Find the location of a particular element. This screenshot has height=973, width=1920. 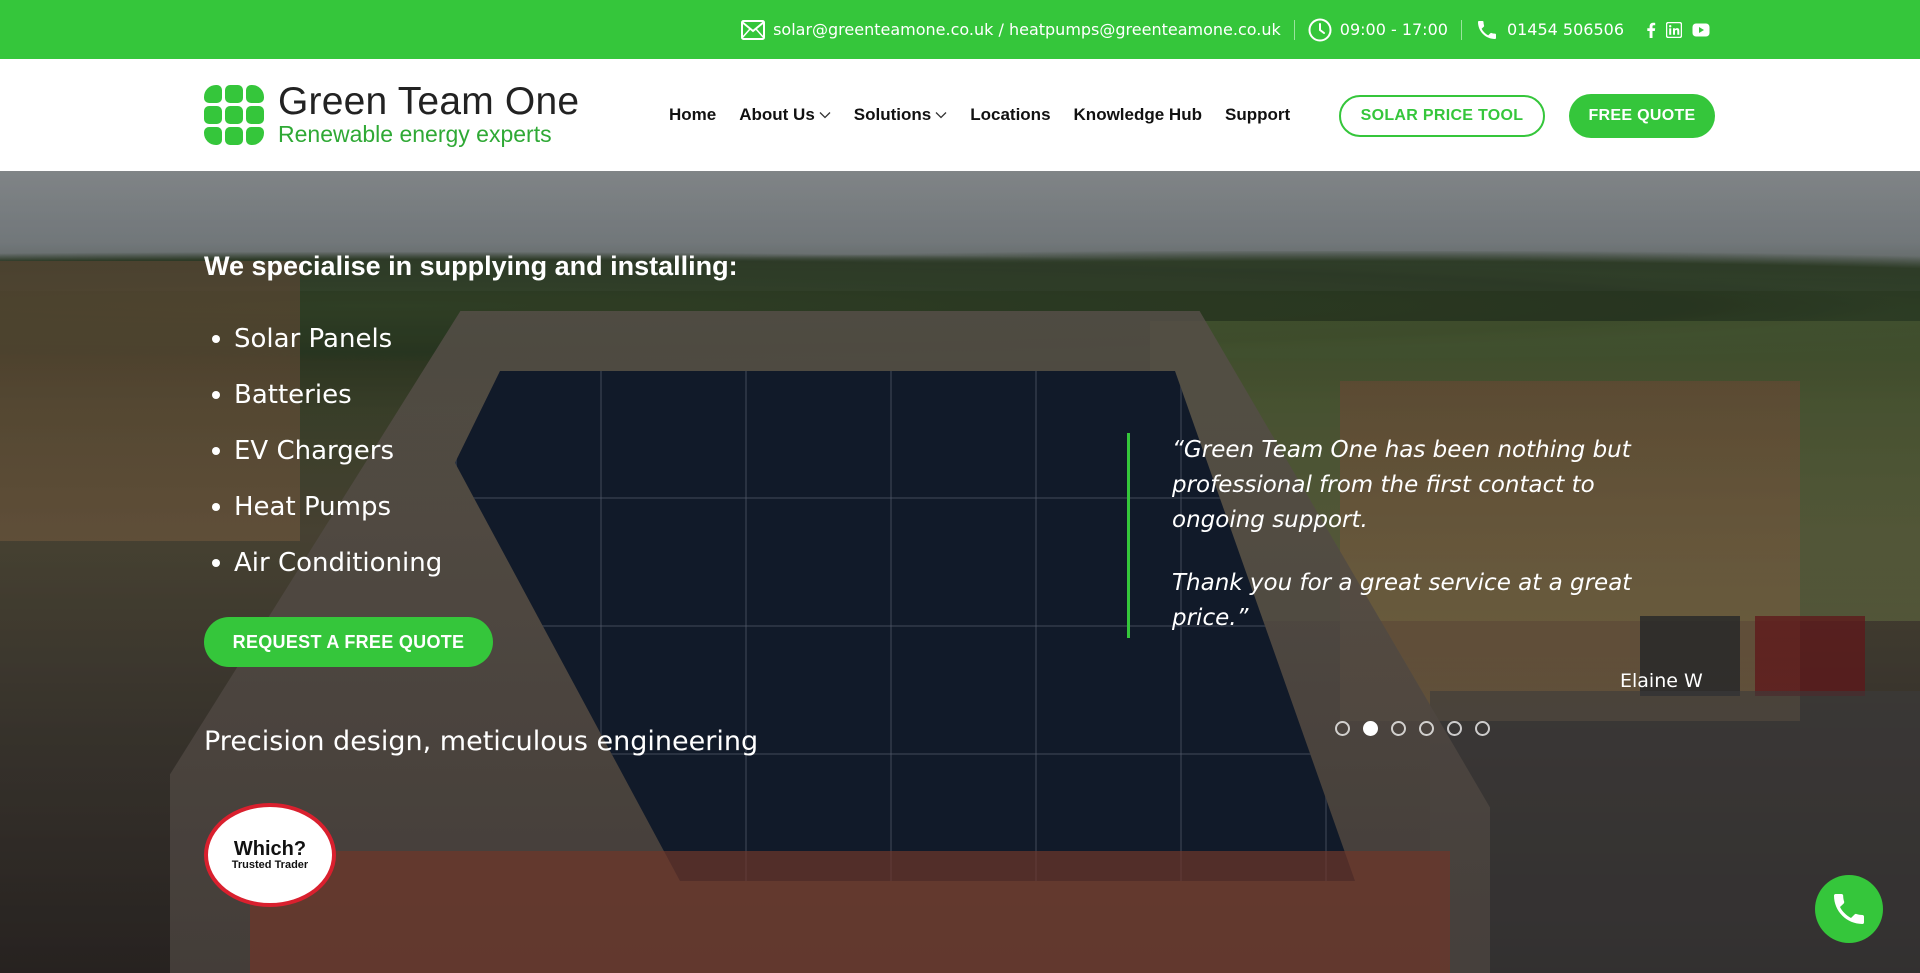

call-button is located at coordinates (1849, 909).